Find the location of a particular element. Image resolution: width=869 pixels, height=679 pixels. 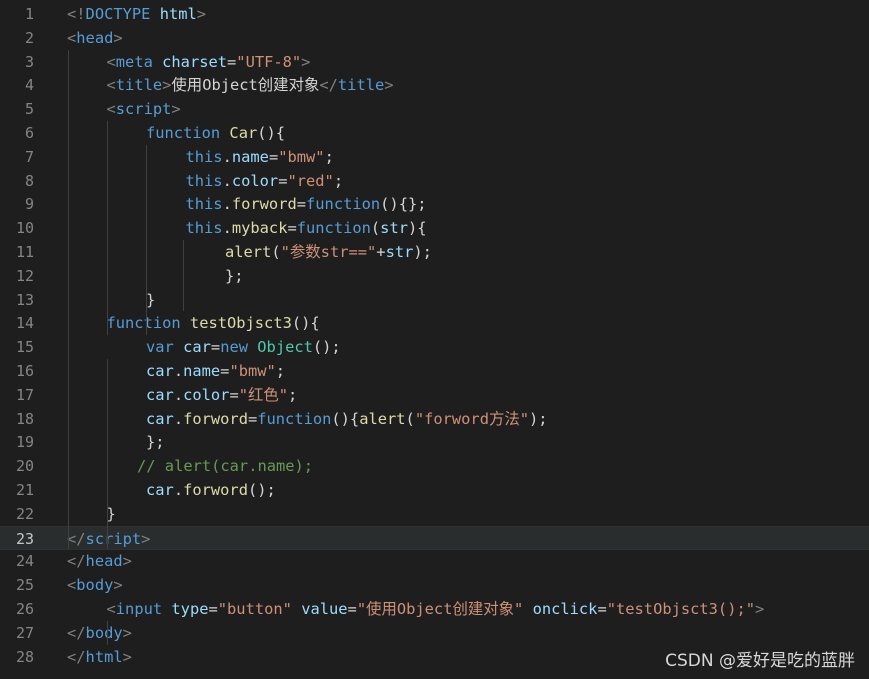

code-line: 16 car.name="bmw"; is located at coordinates (434, 371).